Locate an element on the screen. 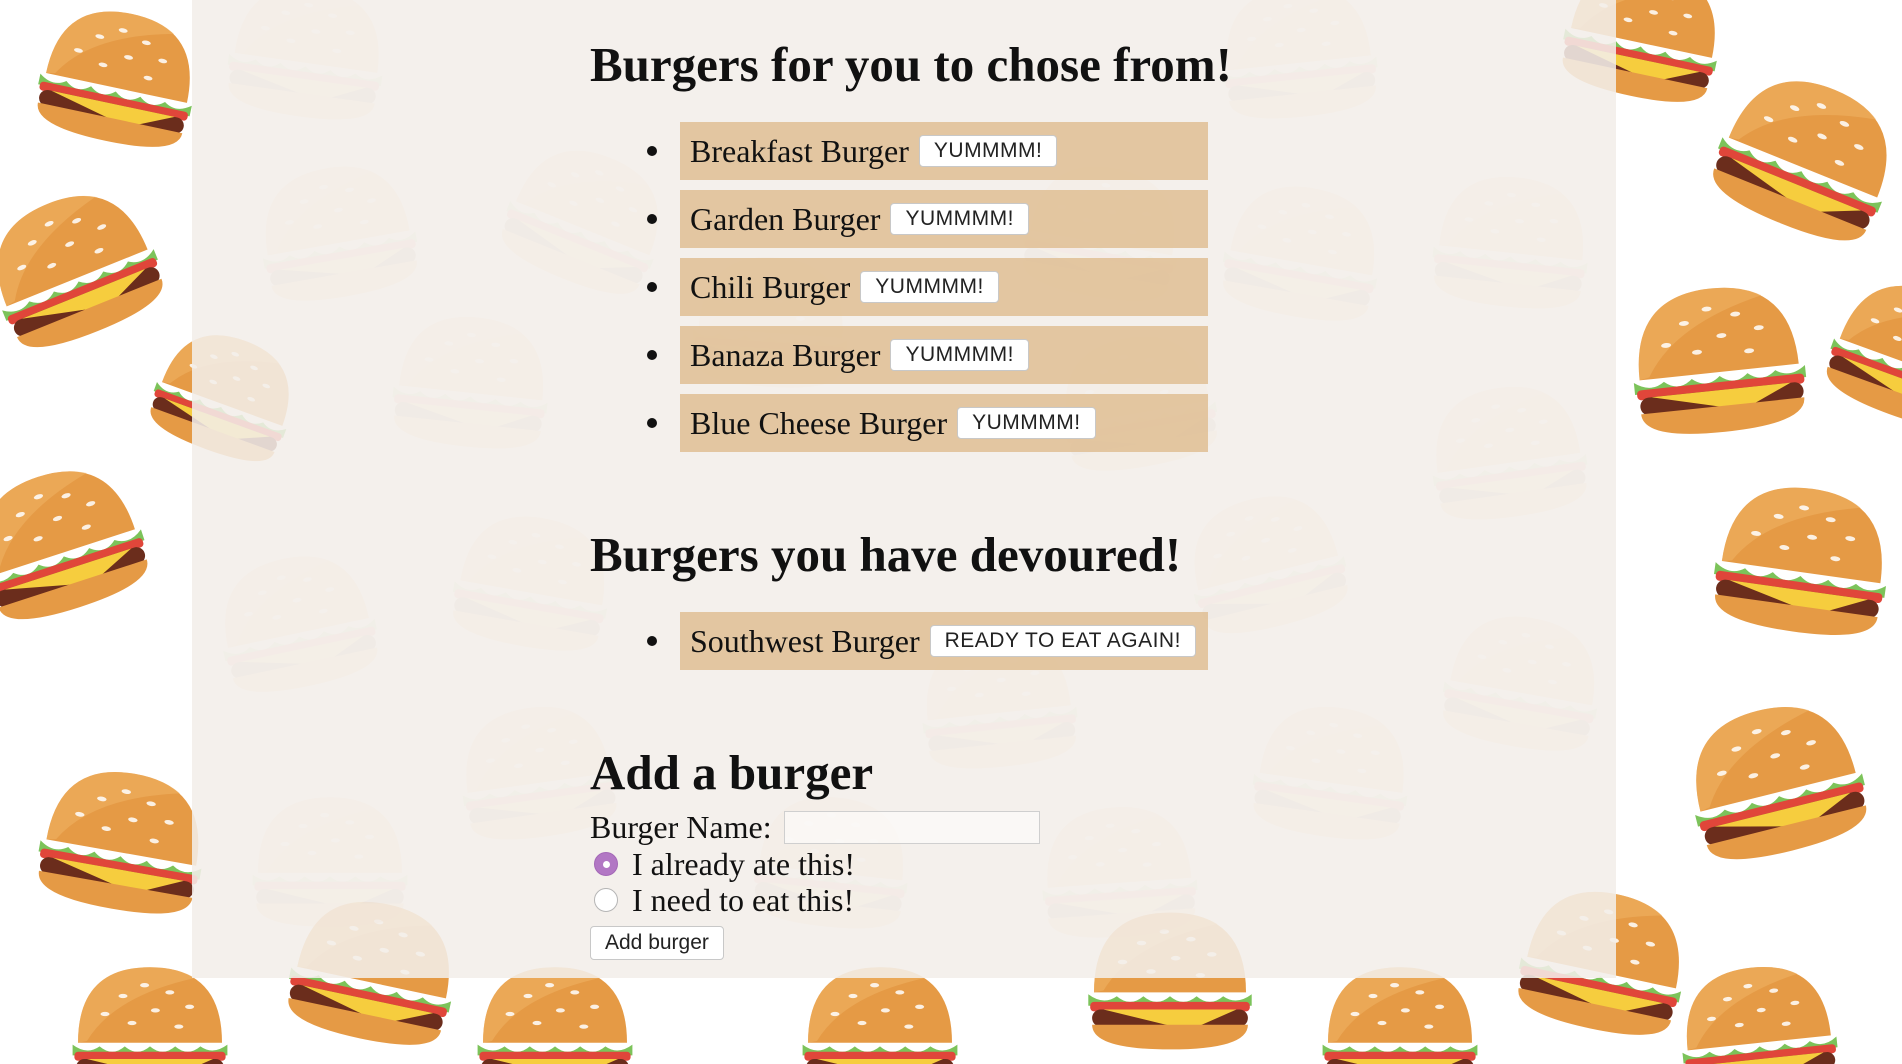 This screenshot has width=1902, height=1064. burger-card: Chili Burger YUMMMM! is located at coordinates (944, 287).